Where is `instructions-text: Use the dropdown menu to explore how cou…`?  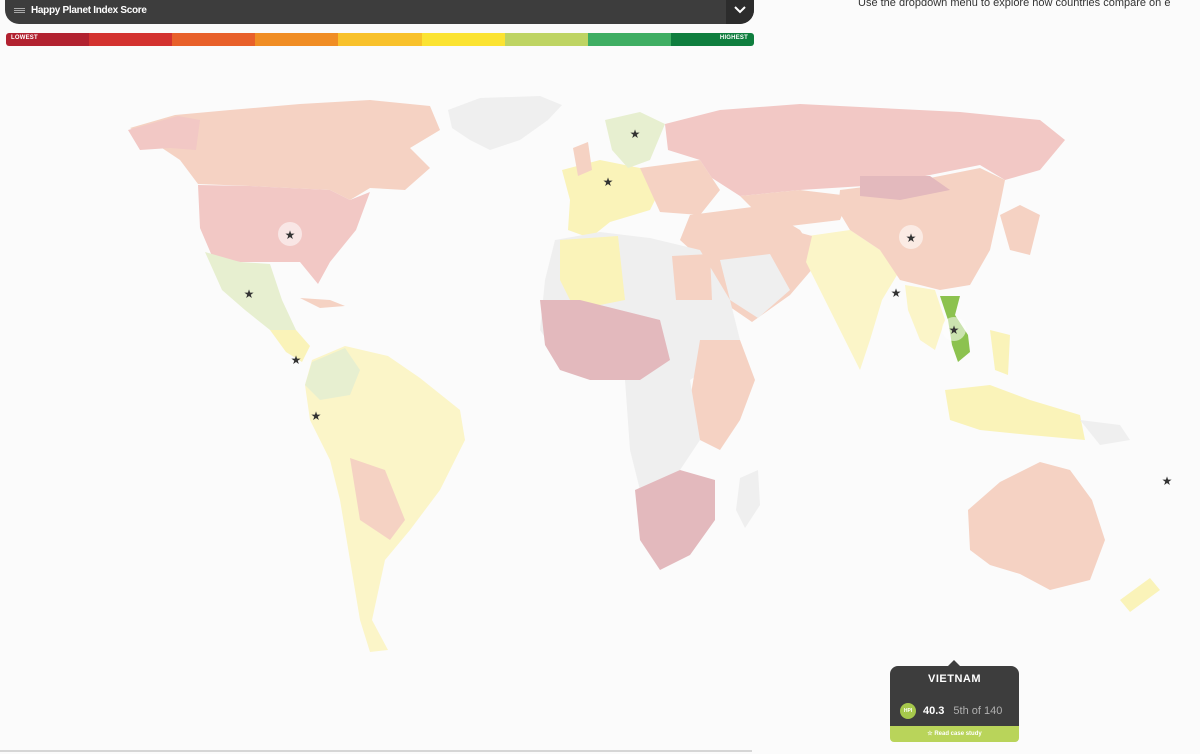
instructions-text: Use the dropdown menu to explore how cou… is located at coordinates (1014, 4).